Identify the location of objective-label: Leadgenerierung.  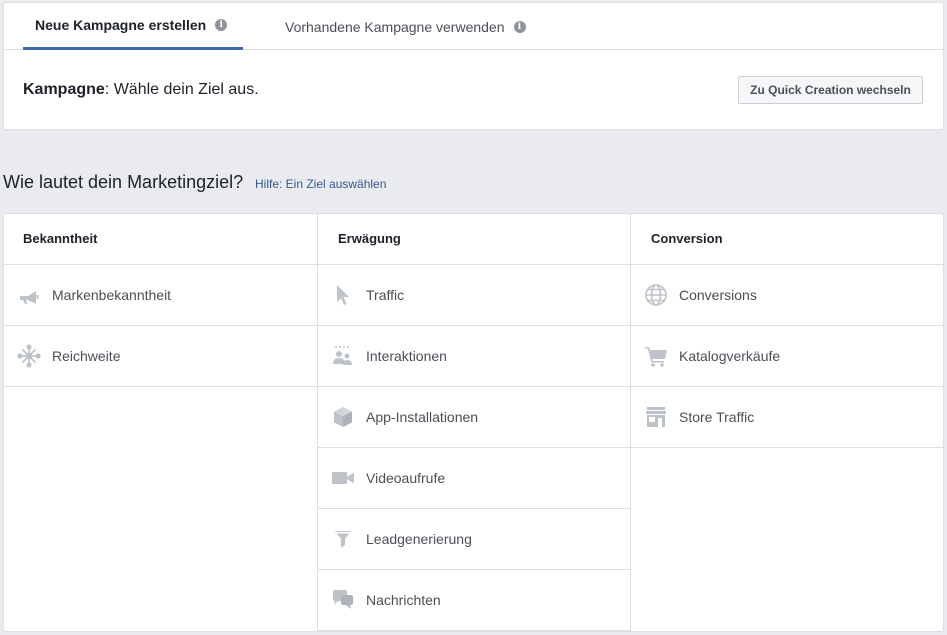
(419, 539).